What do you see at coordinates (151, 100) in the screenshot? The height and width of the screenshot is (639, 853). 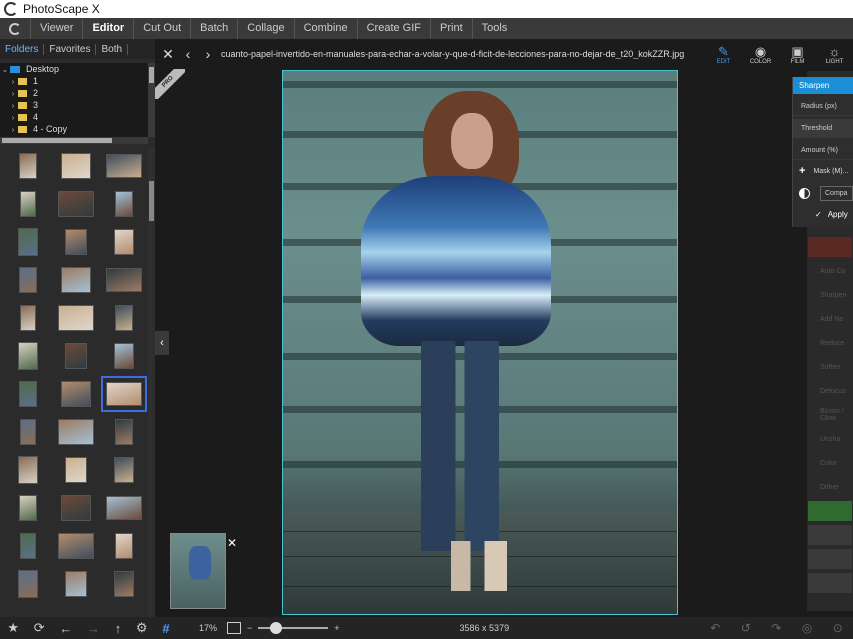 I see `tree-scrollbar` at bounding box center [151, 100].